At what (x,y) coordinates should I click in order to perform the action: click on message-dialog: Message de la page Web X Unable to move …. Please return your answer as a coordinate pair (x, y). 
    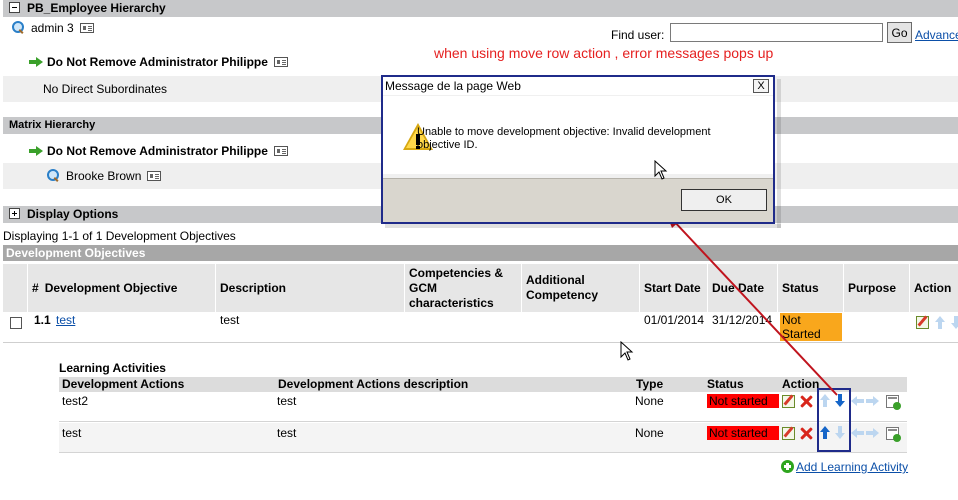
    Looking at the image, I should click on (578, 149).